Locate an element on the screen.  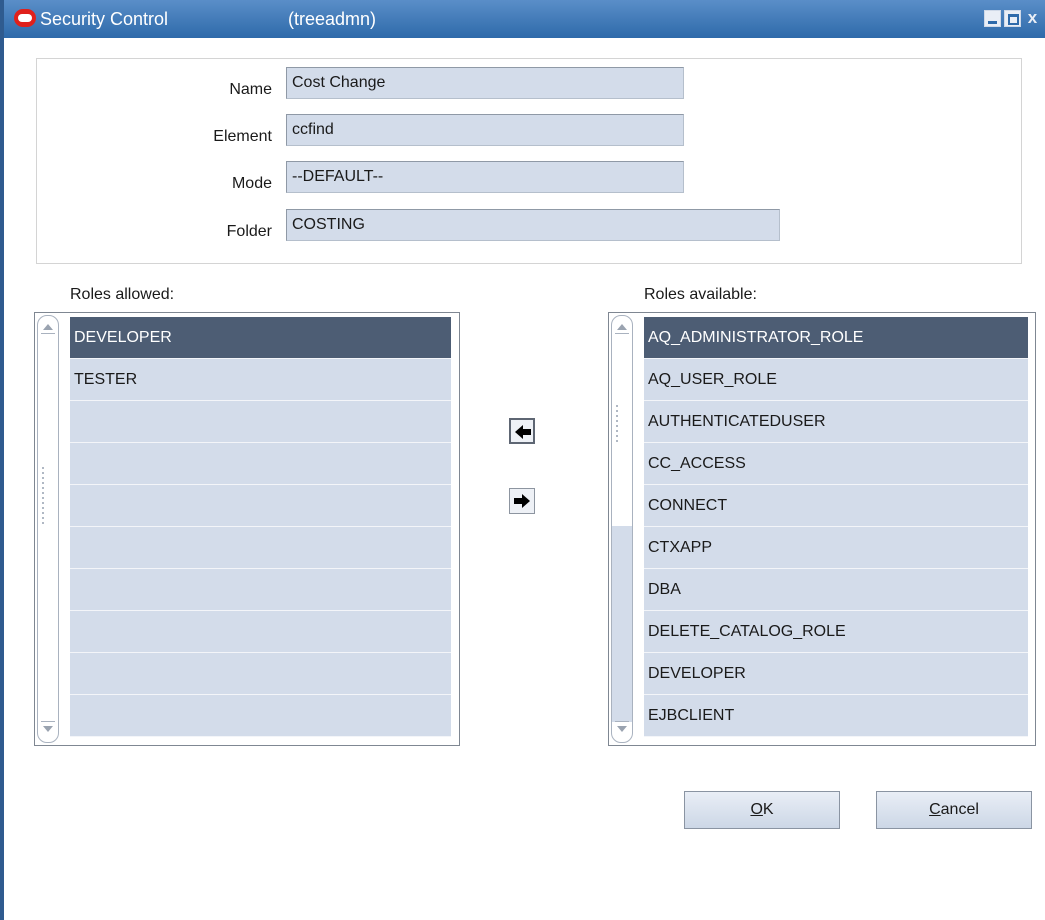
roles-available-row: DEVELOPER is located at coordinates (836, 674).